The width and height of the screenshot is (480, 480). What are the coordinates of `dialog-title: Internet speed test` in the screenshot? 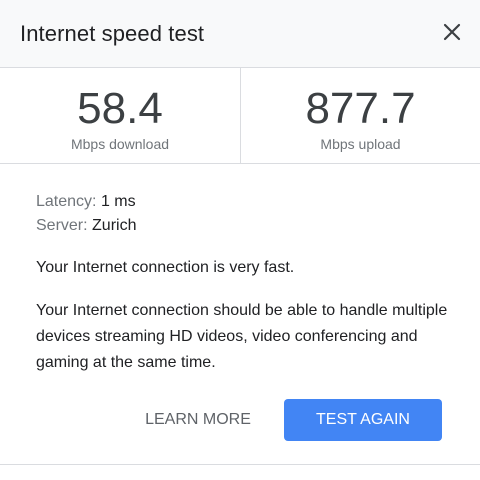 It's located at (112, 33).